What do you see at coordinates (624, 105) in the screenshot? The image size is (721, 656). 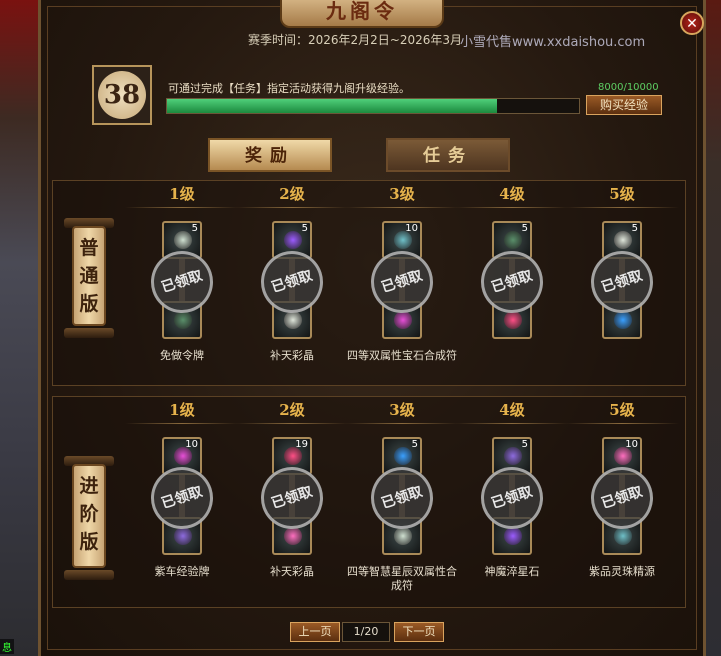 I see `buy-exp-button: 购买经验` at bounding box center [624, 105].